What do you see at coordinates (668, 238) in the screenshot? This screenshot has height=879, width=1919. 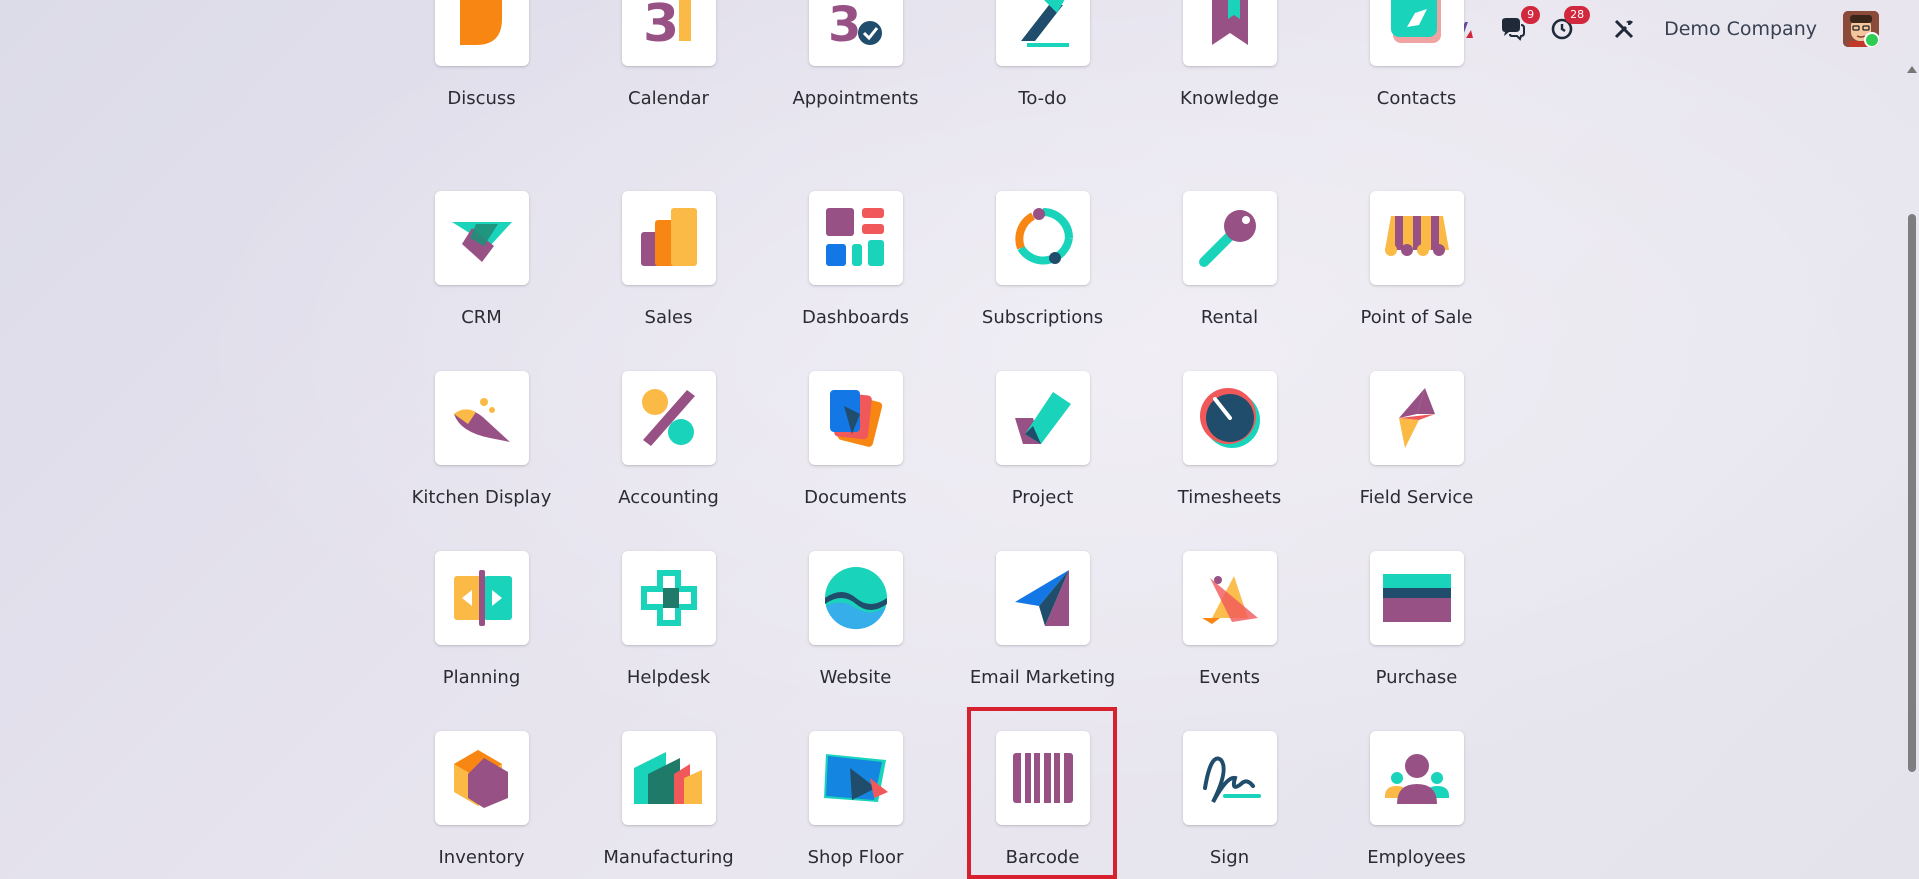 I see `sales-icon` at bounding box center [668, 238].